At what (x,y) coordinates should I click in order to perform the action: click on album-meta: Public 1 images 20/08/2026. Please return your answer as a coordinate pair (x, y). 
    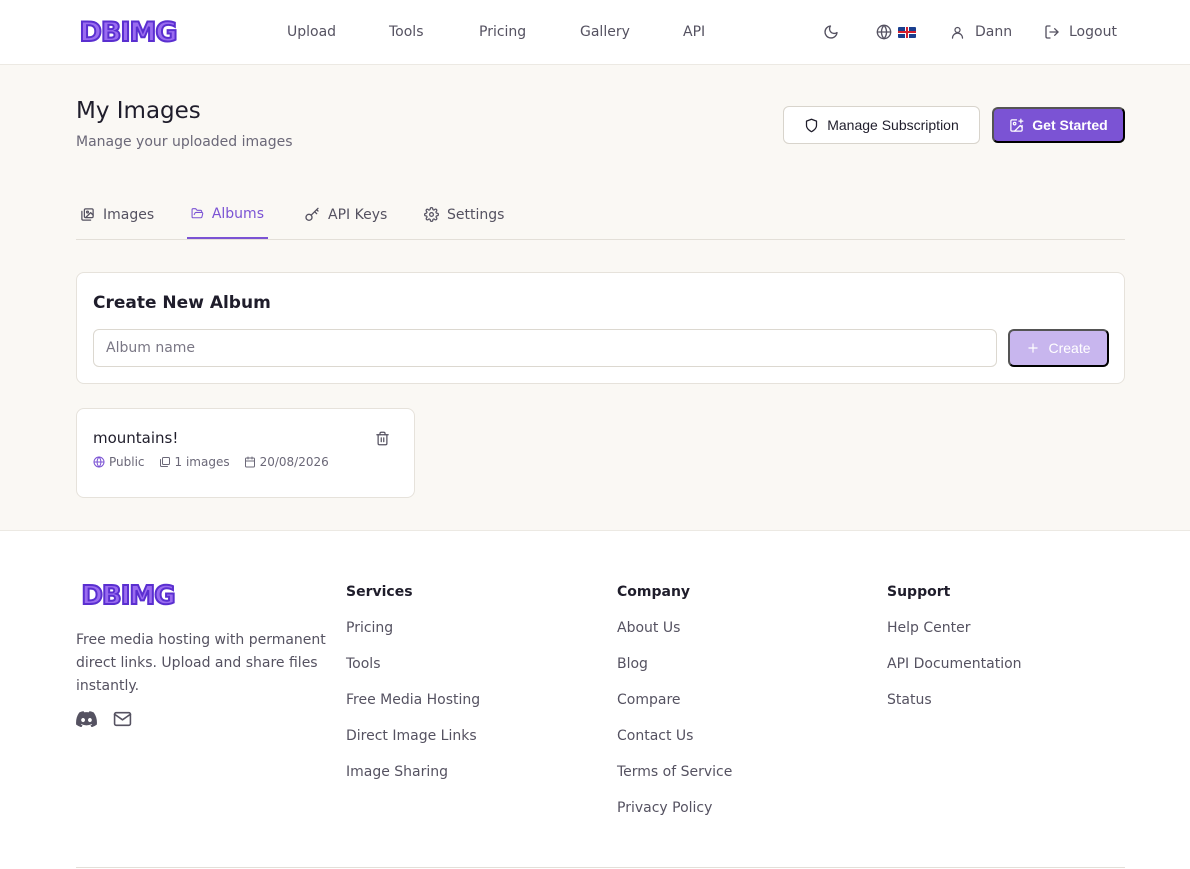
    Looking at the image, I should click on (216, 462).